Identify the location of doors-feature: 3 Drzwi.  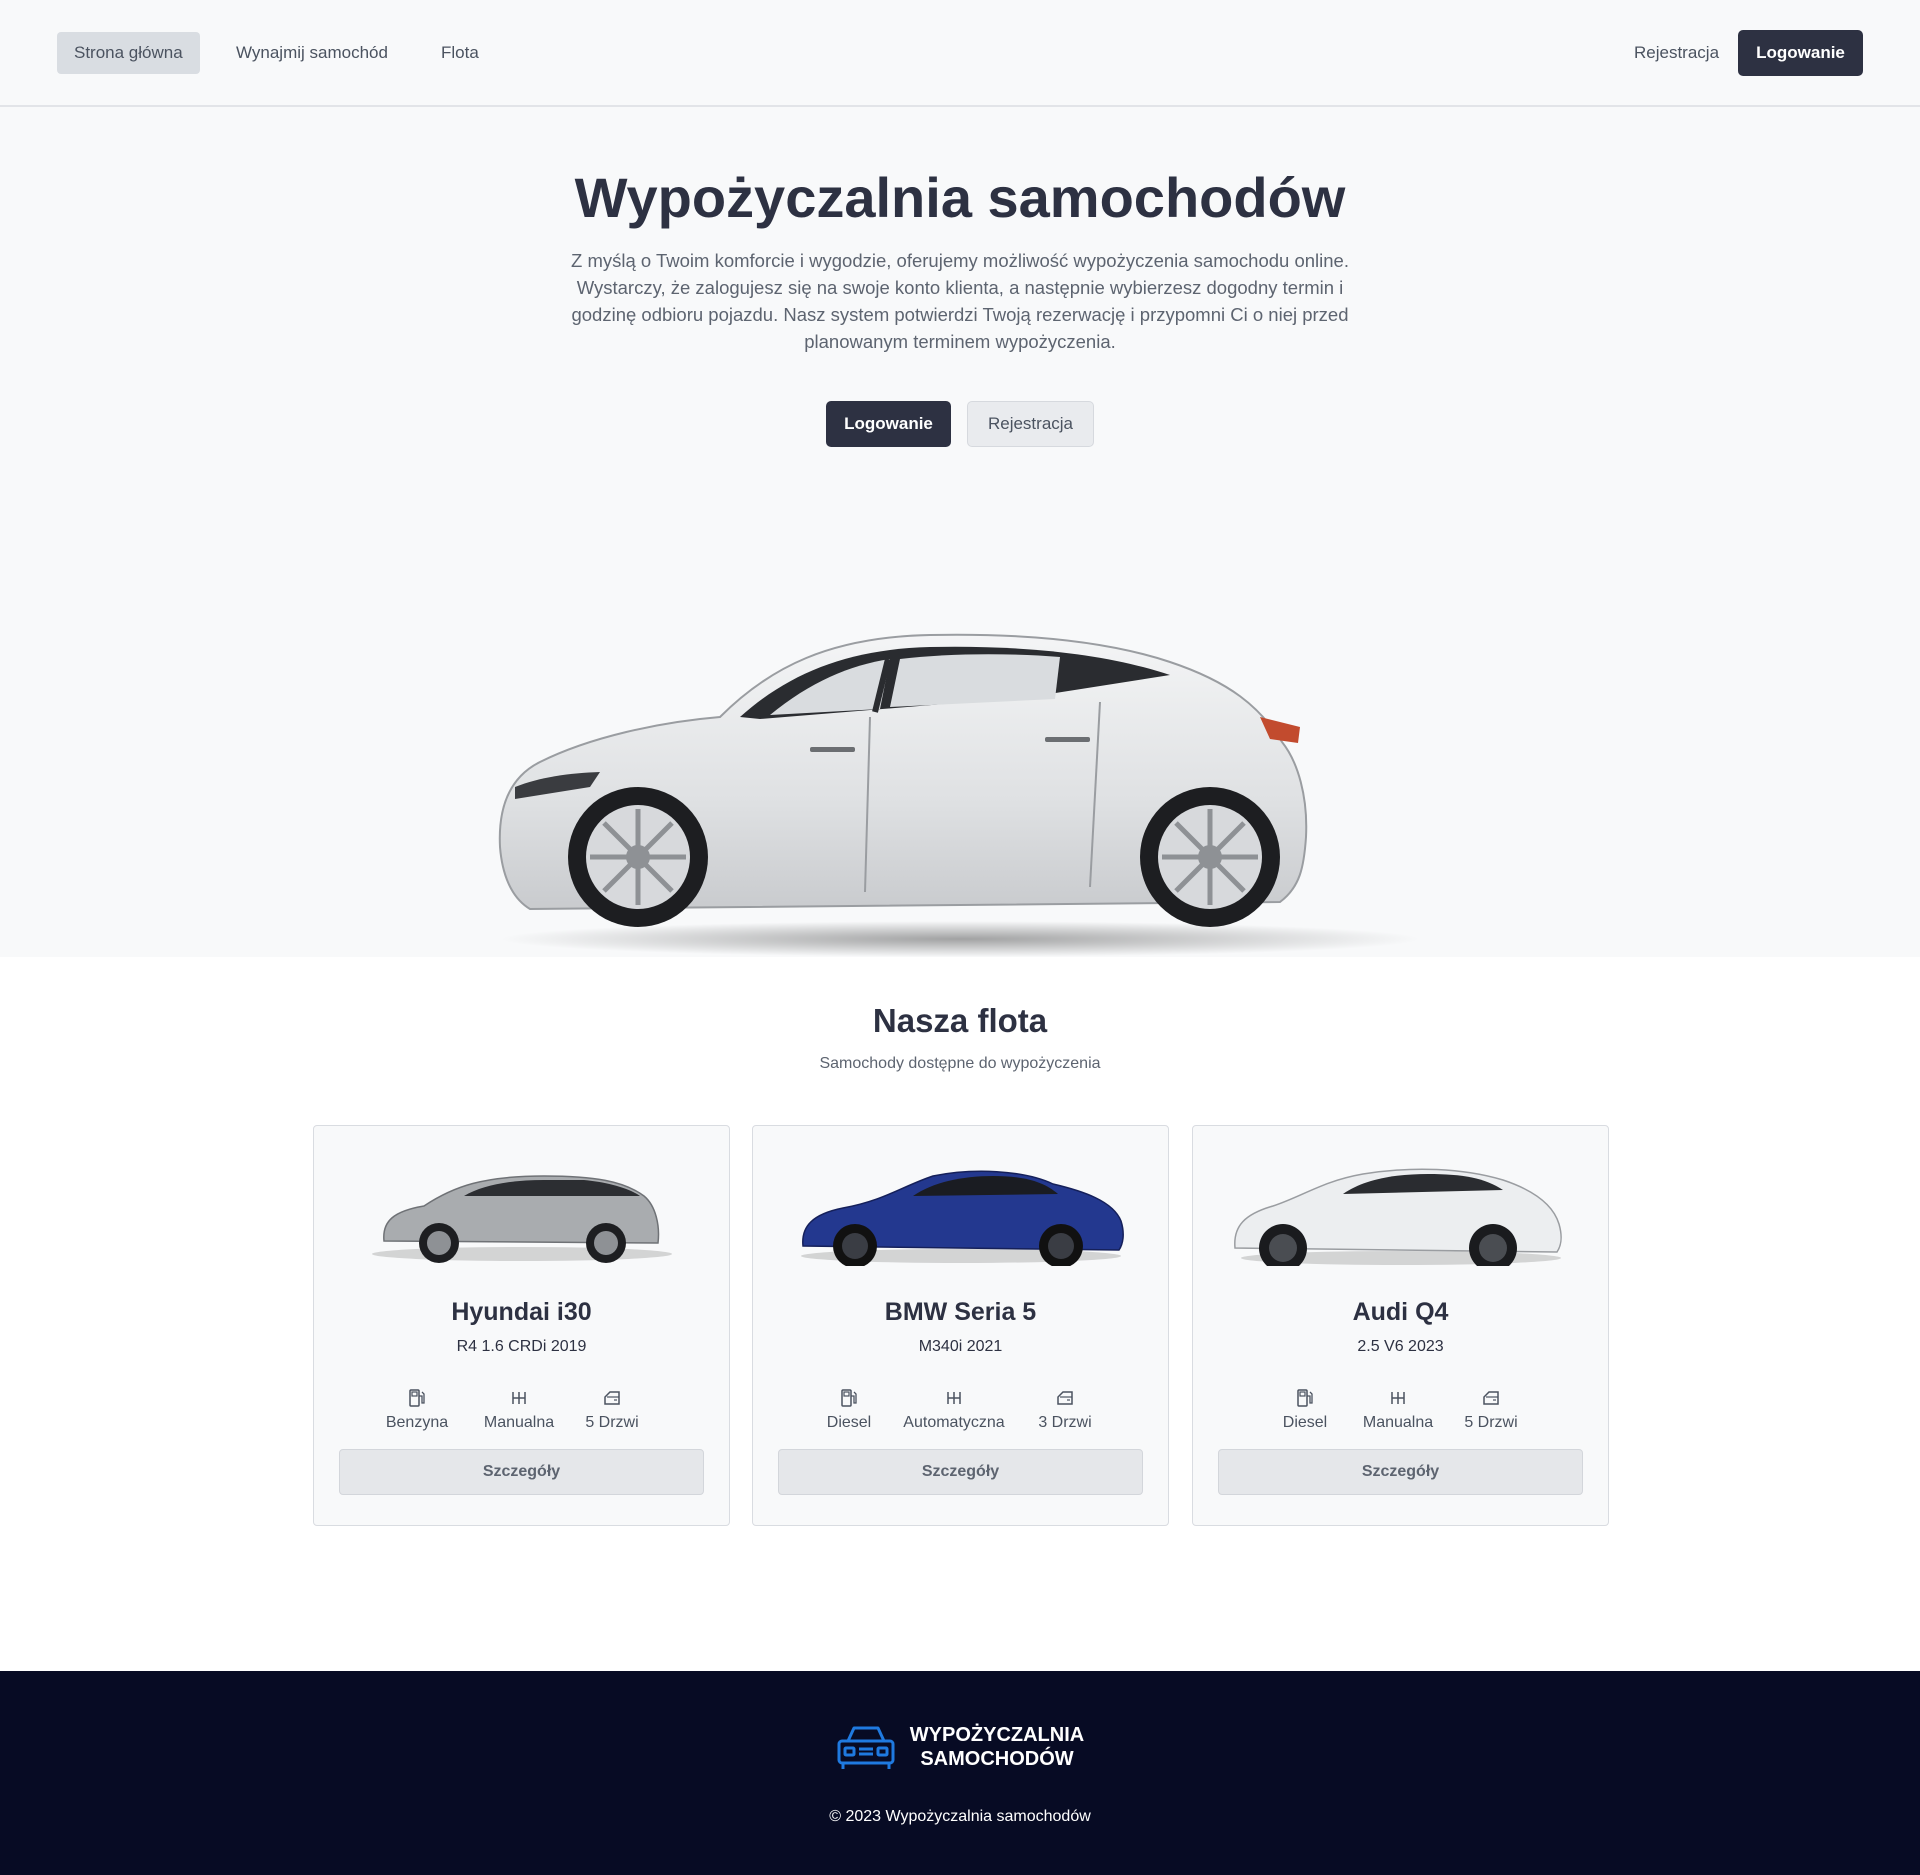
(1065, 1410).